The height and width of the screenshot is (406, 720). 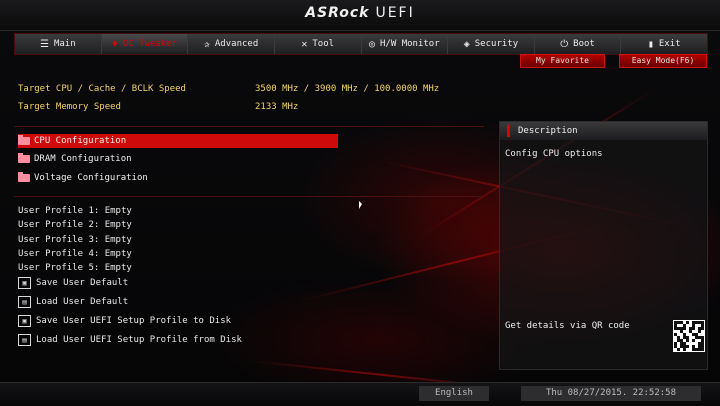 What do you see at coordinates (178, 178) in the screenshot?
I see `menu-item-voltage-configuration: Voltage Configuration` at bounding box center [178, 178].